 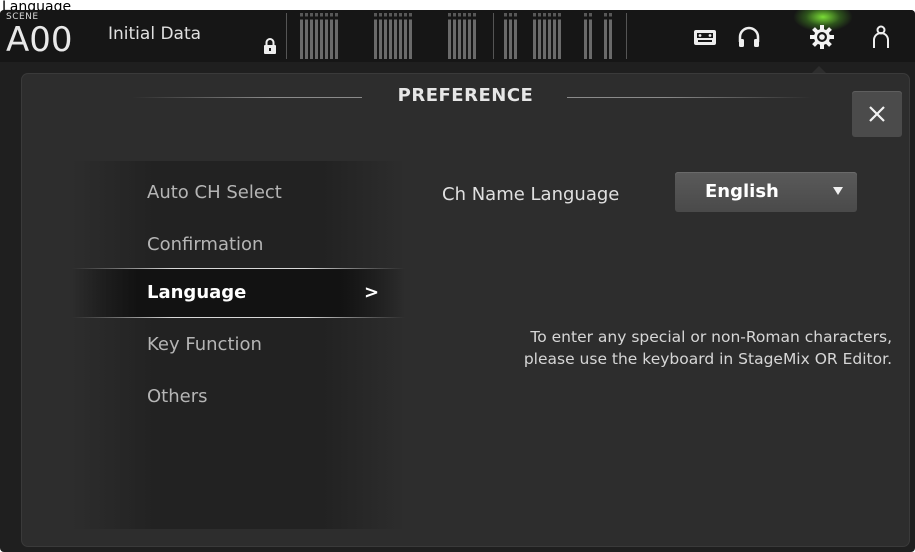 What do you see at coordinates (881, 37) in the screenshot?
I see `user-icon` at bounding box center [881, 37].